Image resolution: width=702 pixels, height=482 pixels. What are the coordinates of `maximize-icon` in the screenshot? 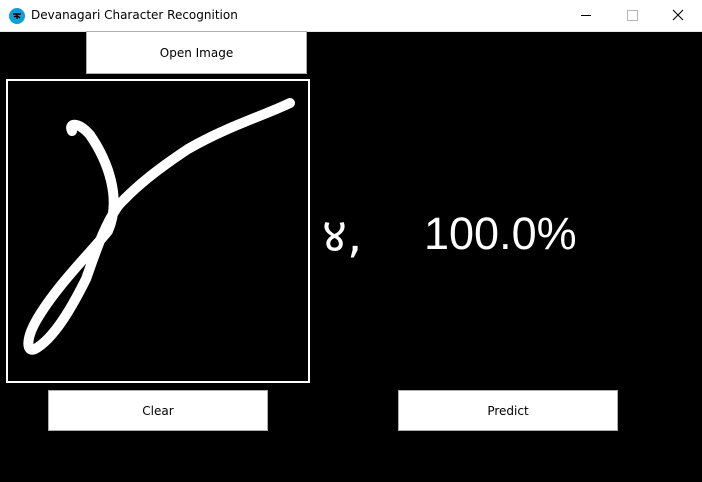 It's located at (632, 15).